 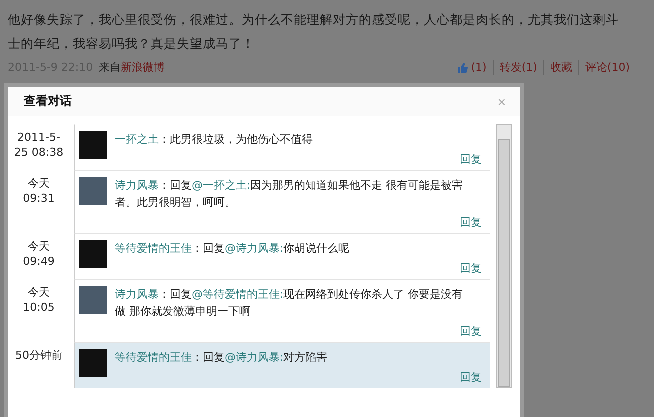 What do you see at coordinates (39, 191) in the screenshot?
I see `message-time: 今天 09:31` at bounding box center [39, 191].